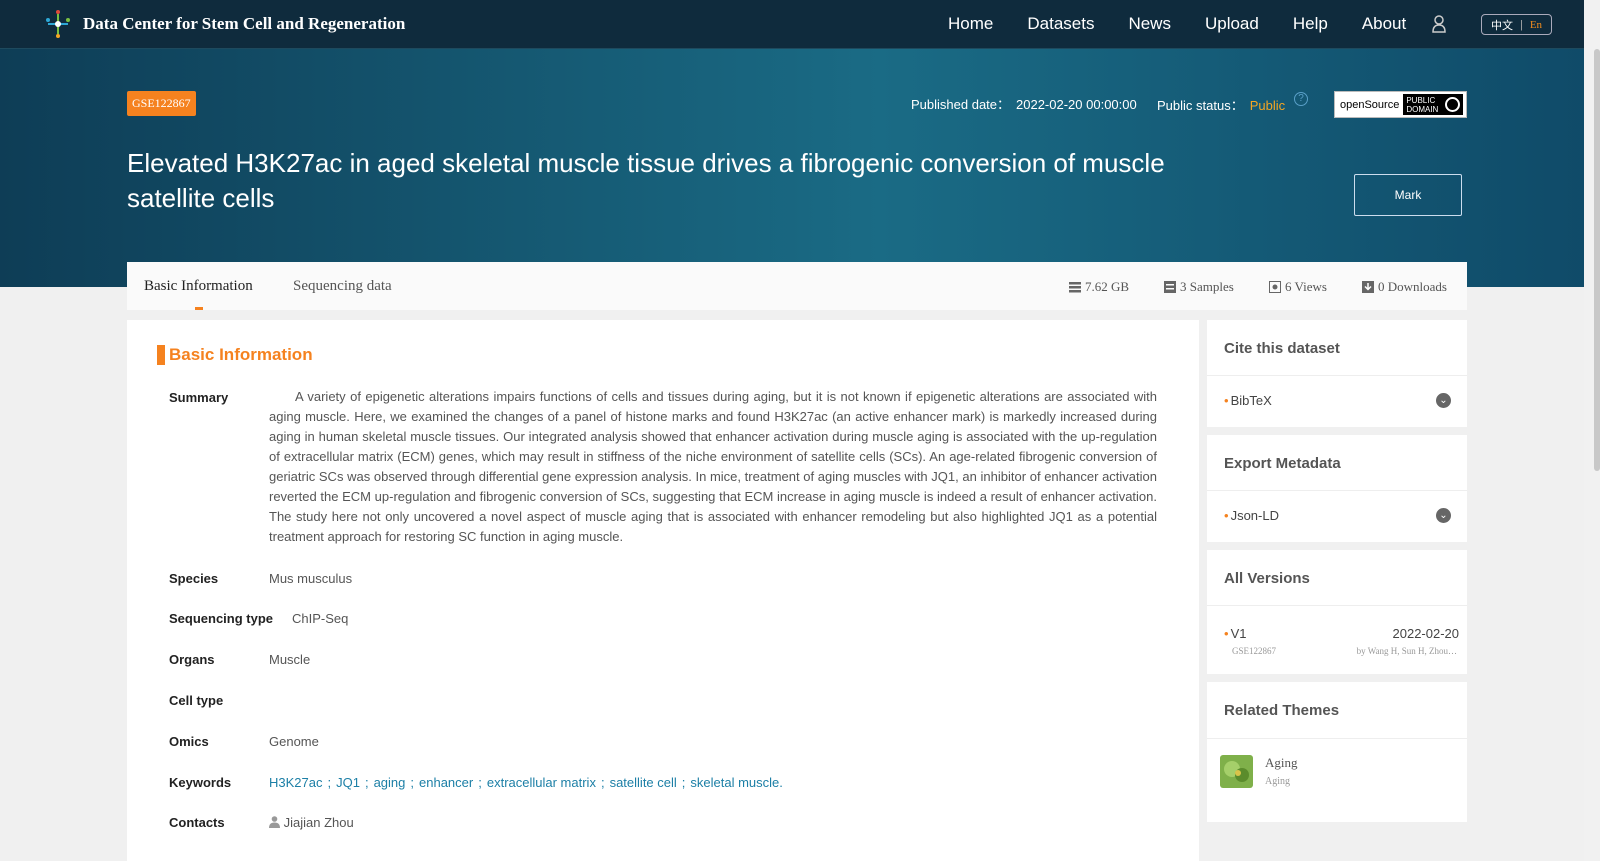 This screenshot has width=1600, height=861. What do you see at coordinates (161, 103) in the screenshot?
I see `accession-badge: GSE122867` at bounding box center [161, 103].